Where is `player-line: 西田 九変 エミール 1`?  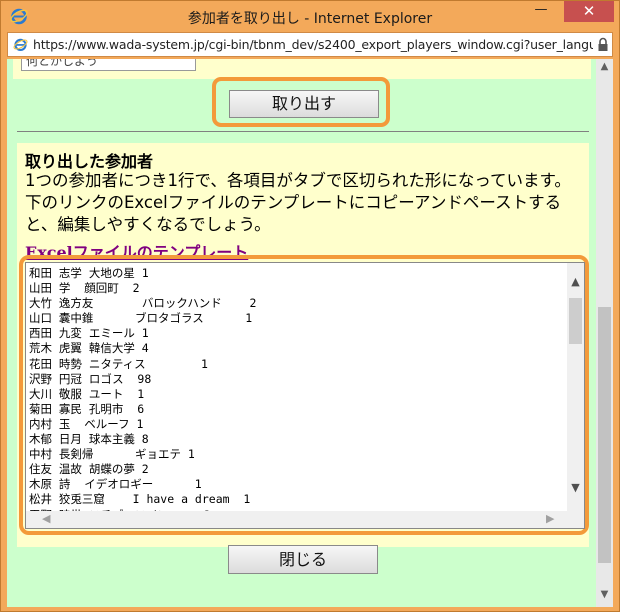
player-line: 西田 九変 エミール 1 is located at coordinates (89, 333).